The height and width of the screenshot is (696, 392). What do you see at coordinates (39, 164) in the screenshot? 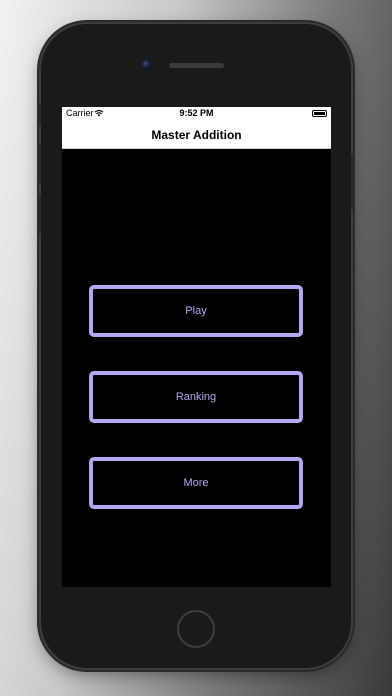
I see `volume-up-button` at bounding box center [39, 164].